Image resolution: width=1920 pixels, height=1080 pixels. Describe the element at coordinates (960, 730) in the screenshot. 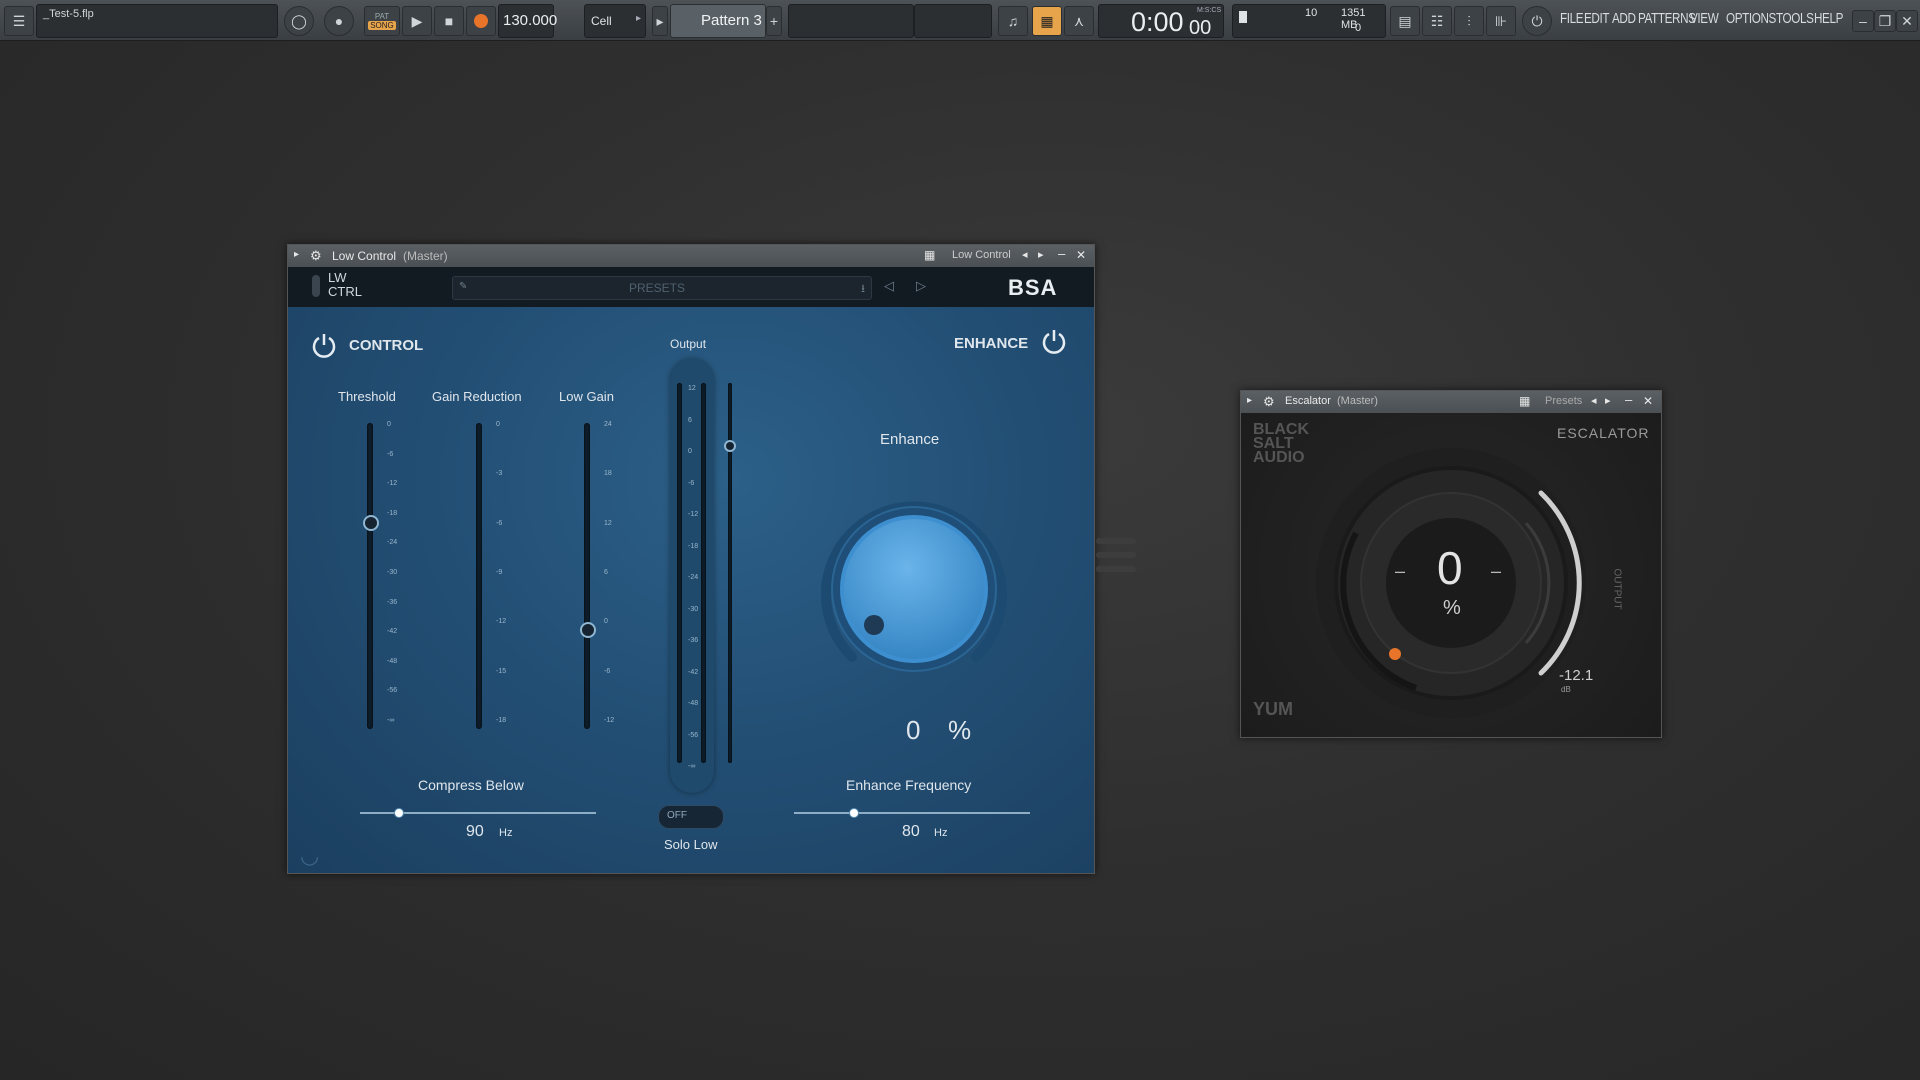

I see `enhance-unit: %` at that location.